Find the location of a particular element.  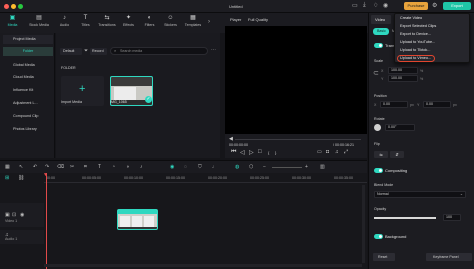

position-x-input: 0.00 is located at coordinates (394, 104).